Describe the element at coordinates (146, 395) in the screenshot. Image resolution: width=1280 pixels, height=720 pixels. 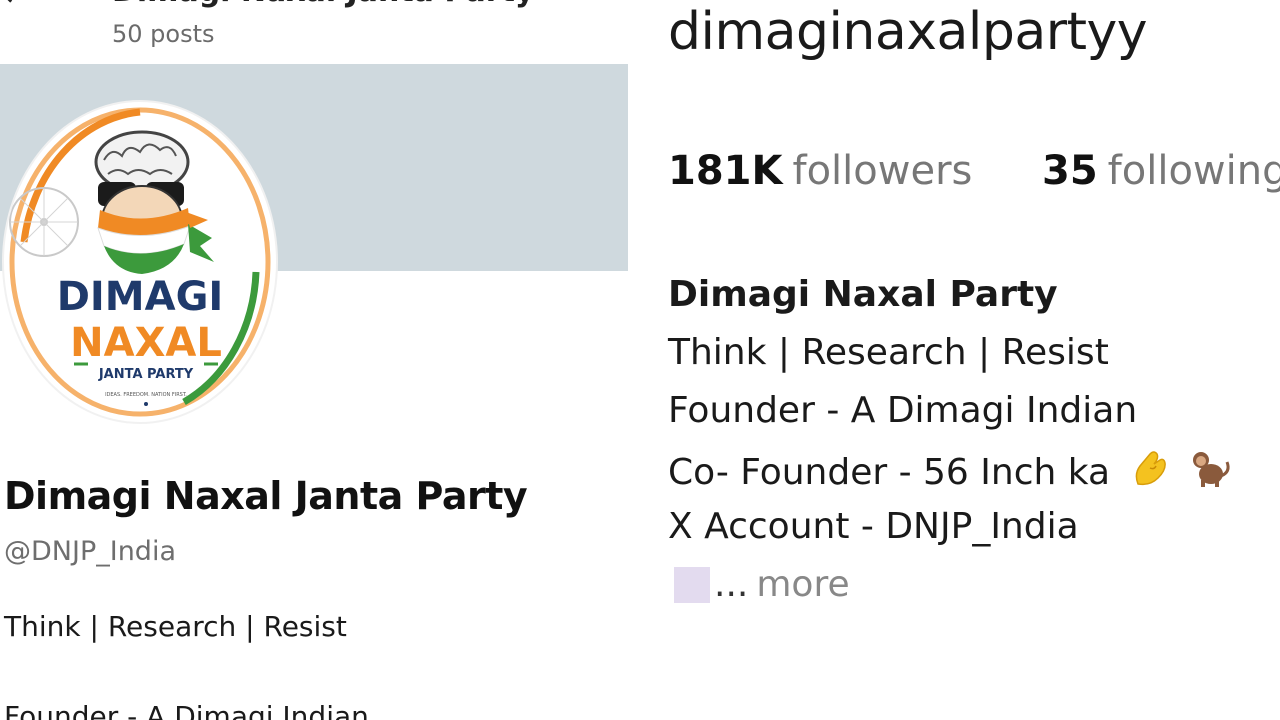
I see `logo-tagline: IDEAS. FREEDOM. NATION FIRST.` at that location.